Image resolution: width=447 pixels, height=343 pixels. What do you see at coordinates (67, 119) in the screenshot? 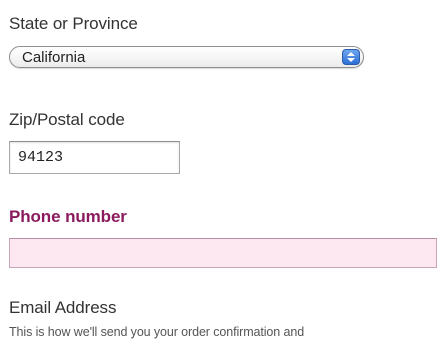
I see `zip-label: Zip/Postal code` at bounding box center [67, 119].